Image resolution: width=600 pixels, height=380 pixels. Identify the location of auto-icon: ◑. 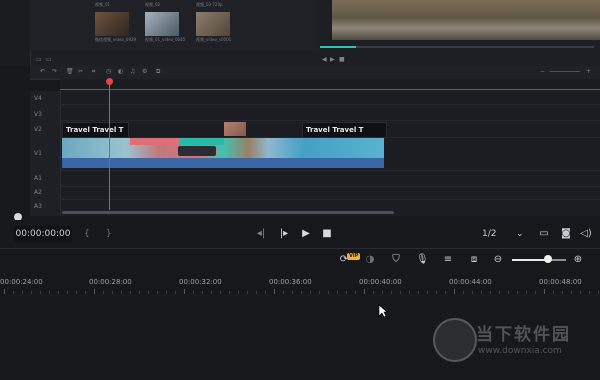
(370, 260).